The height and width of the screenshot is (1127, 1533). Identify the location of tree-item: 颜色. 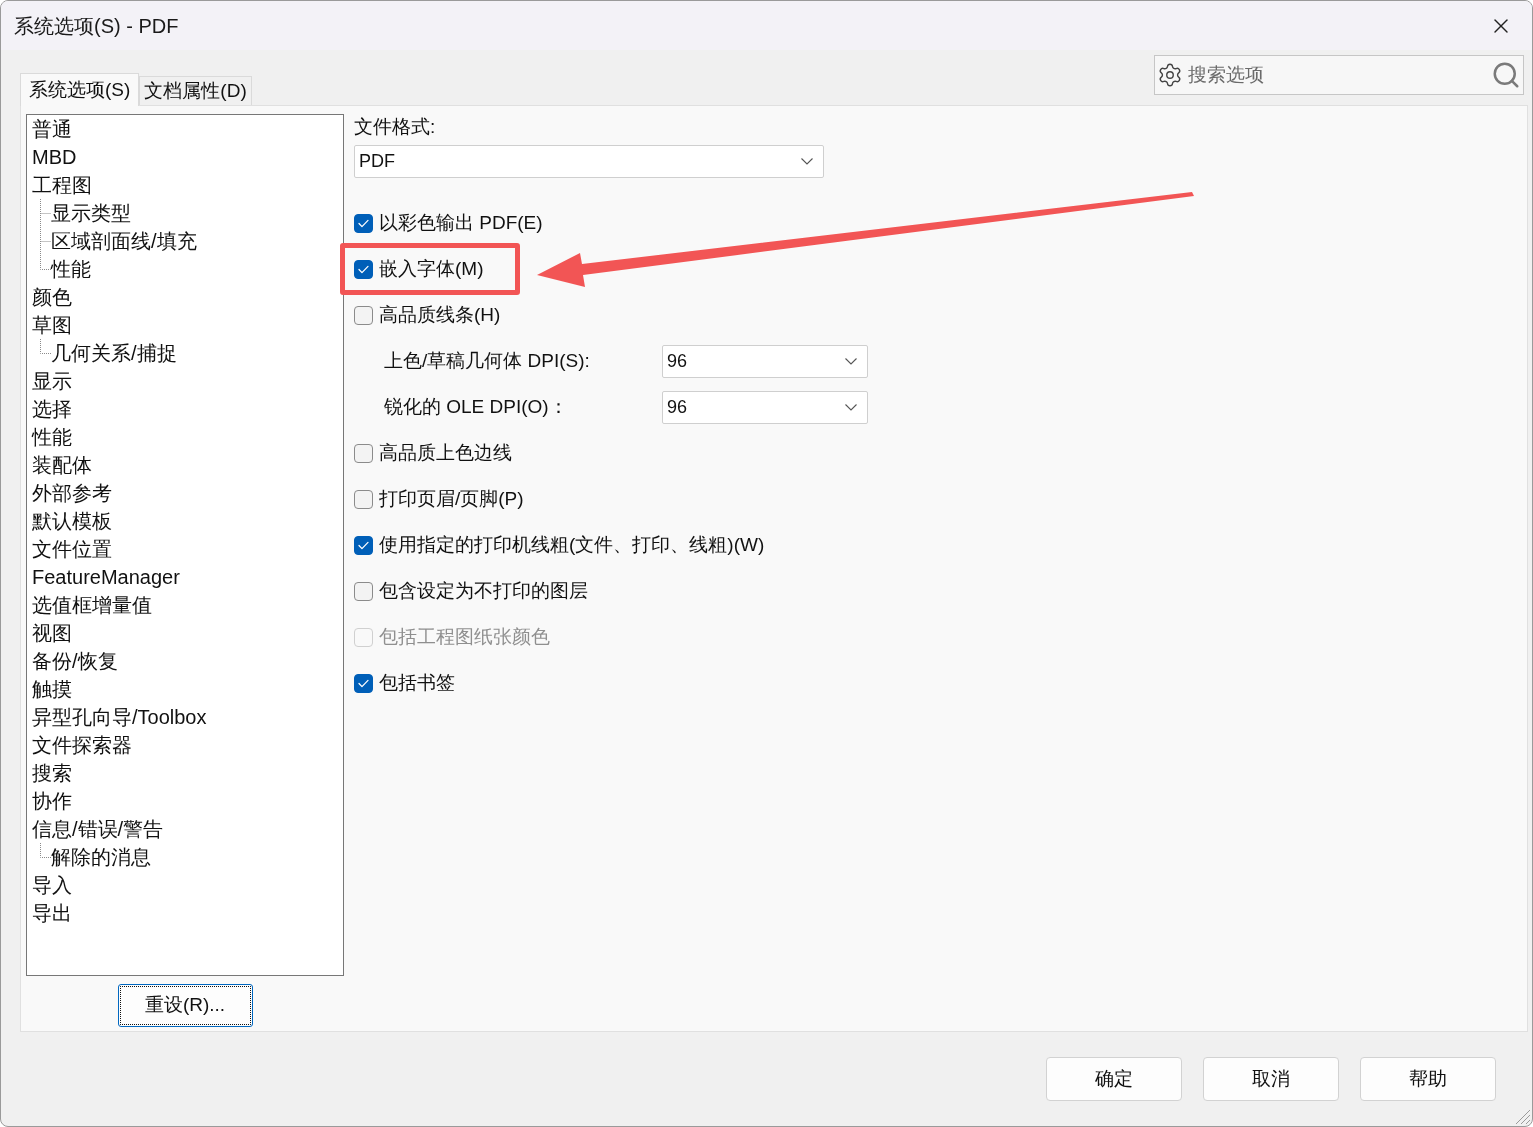
(52, 297).